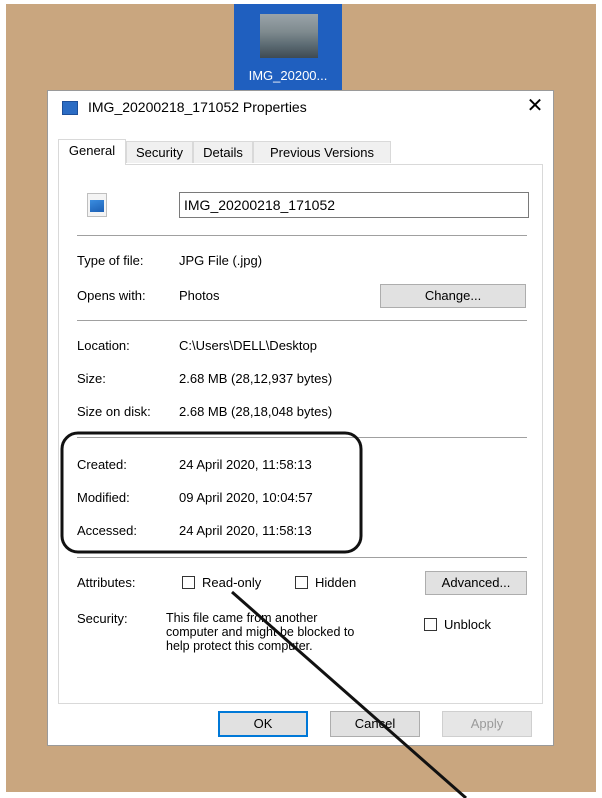 The height and width of the screenshot is (798, 602). What do you see at coordinates (159, 152) in the screenshot?
I see `tab-security: Security` at bounding box center [159, 152].